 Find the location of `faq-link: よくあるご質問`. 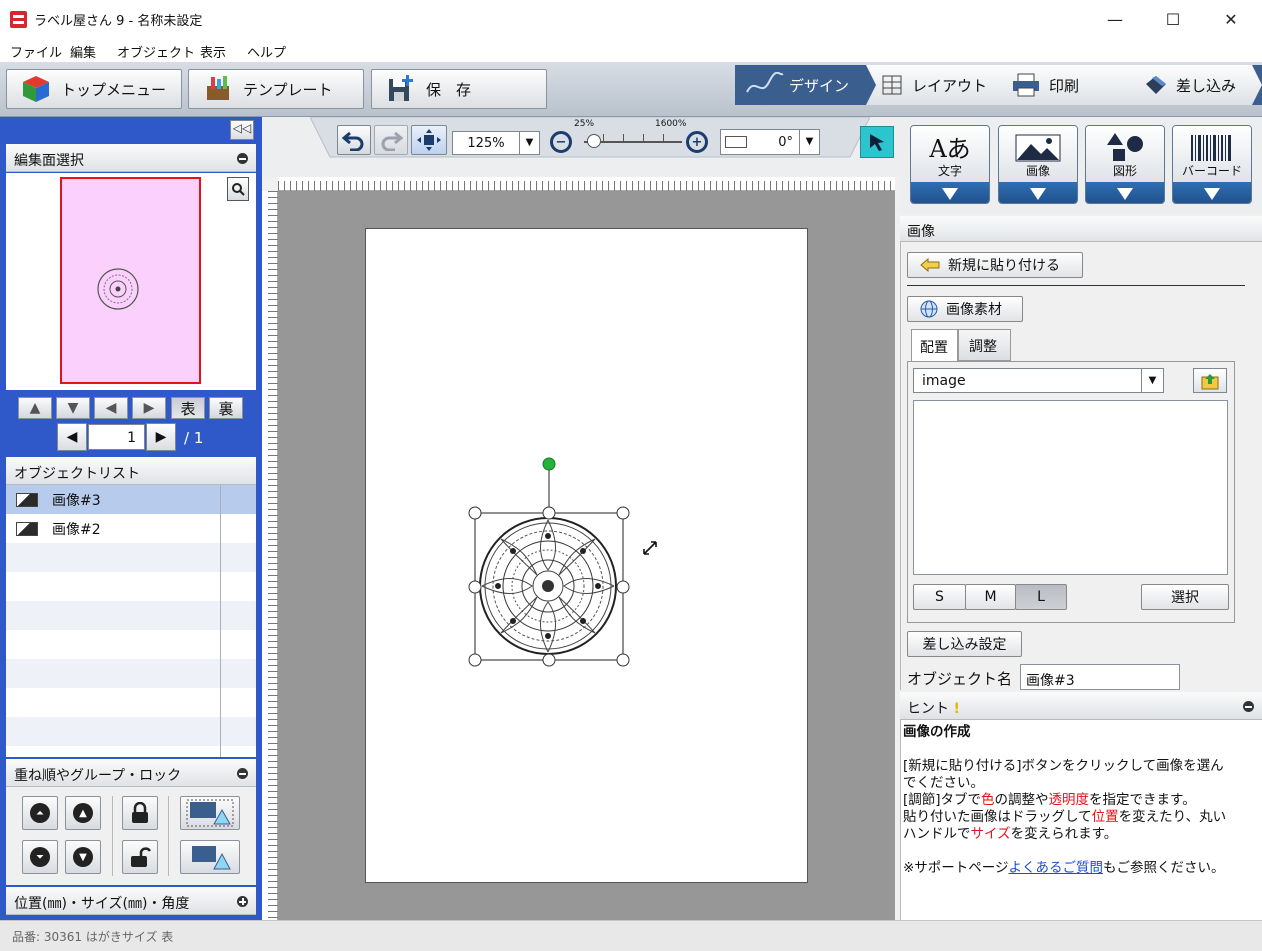

faq-link: よくあるご質問 is located at coordinates (1056, 868).